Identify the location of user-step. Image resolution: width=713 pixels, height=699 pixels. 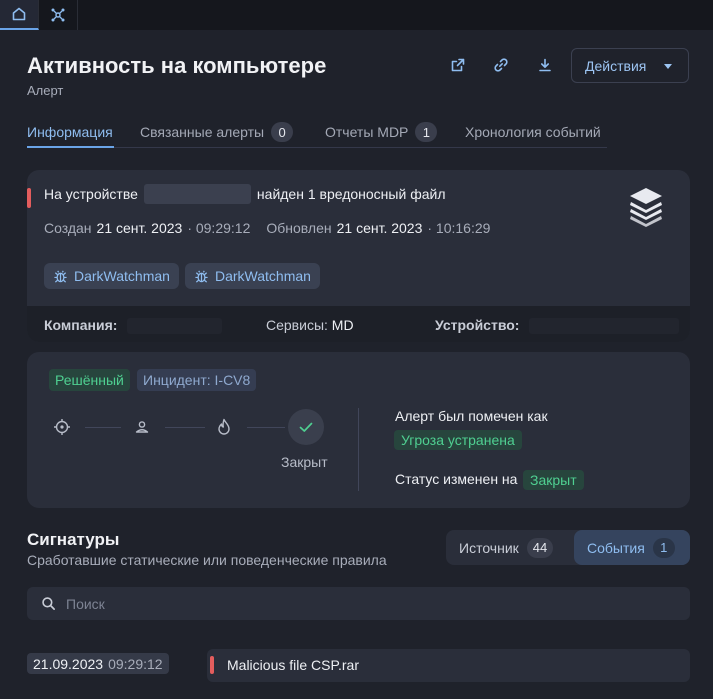
(142, 427).